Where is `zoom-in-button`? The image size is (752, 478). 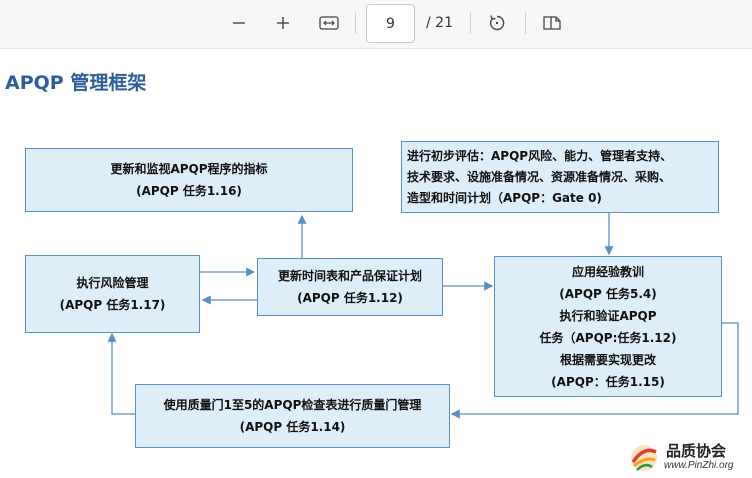 zoom-in-button is located at coordinates (283, 23).